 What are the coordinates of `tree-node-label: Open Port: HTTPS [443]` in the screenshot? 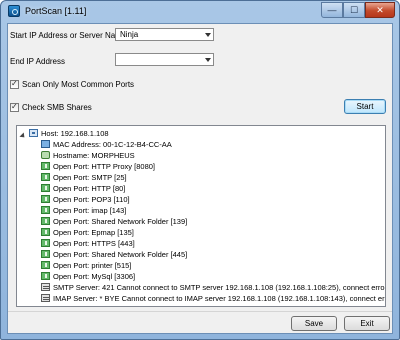 It's located at (94, 243).